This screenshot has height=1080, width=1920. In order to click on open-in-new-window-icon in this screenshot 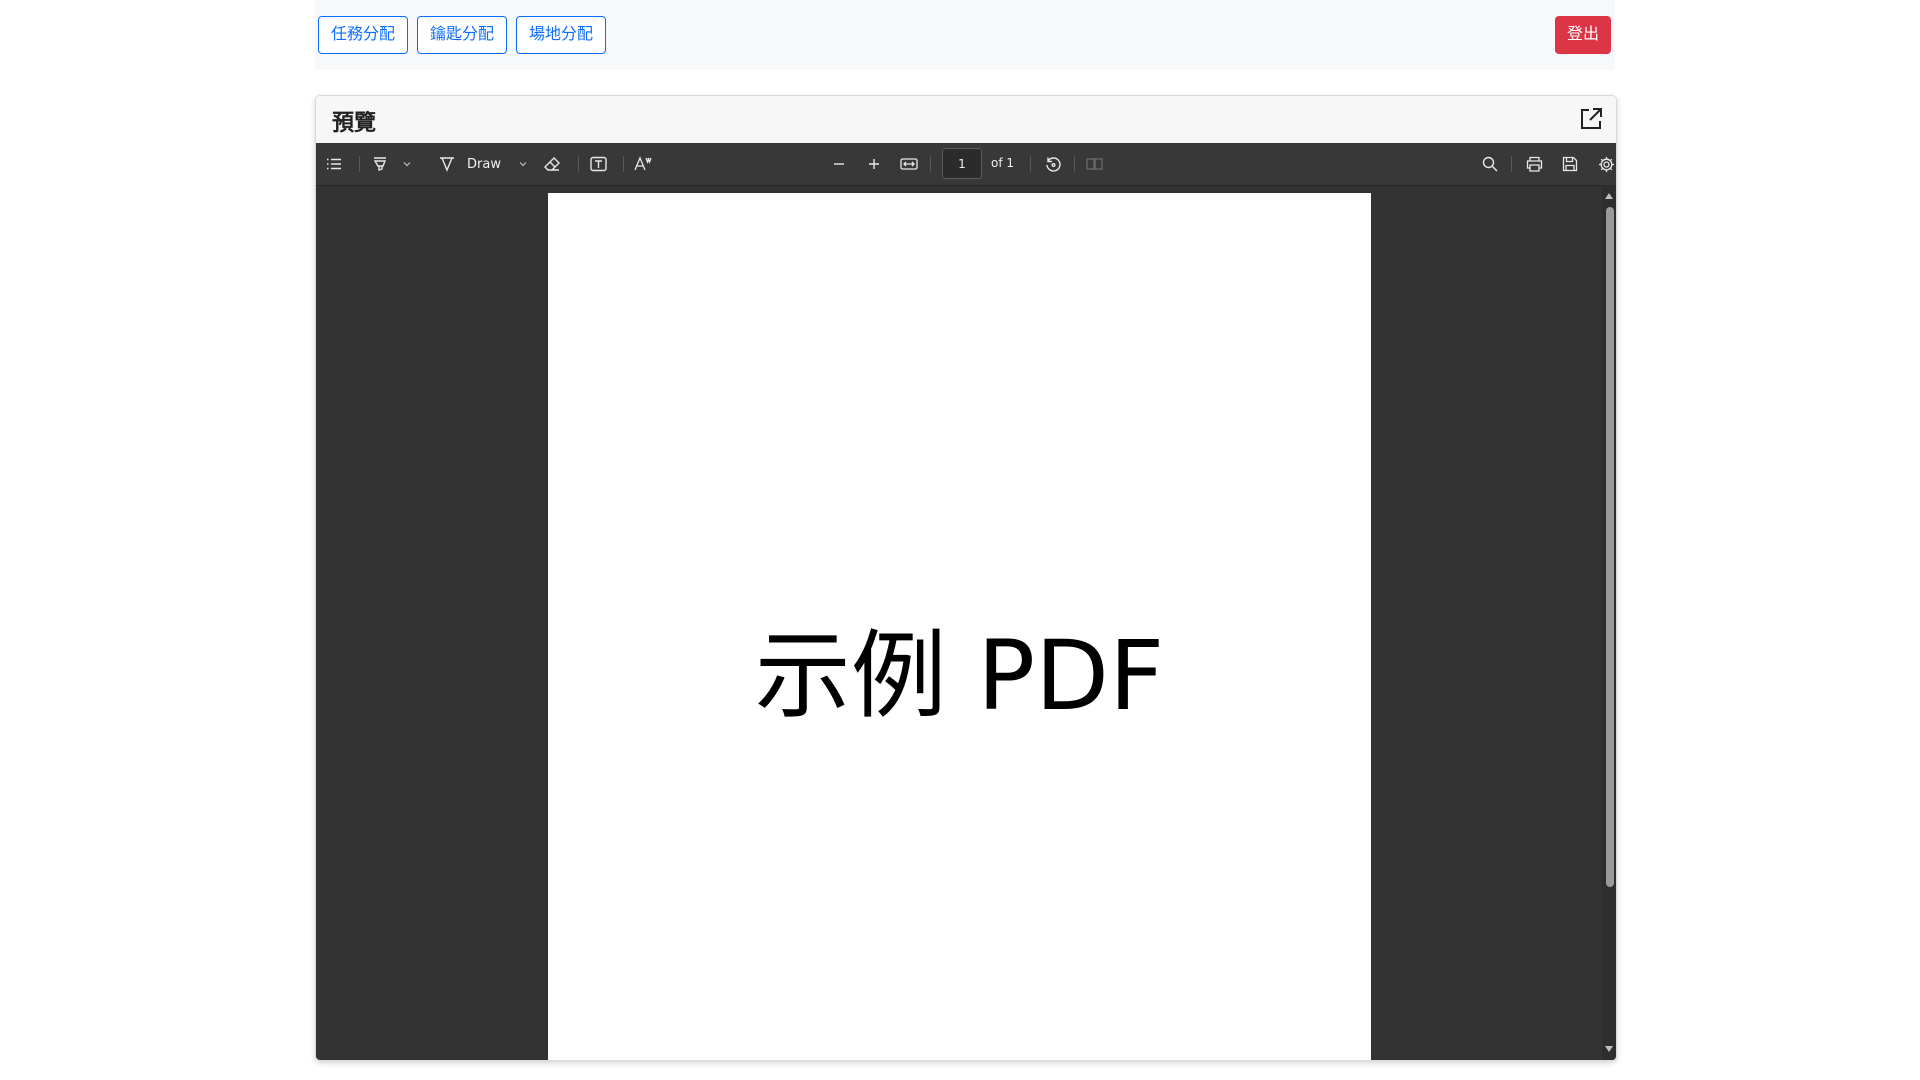, I will do `click(1591, 119)`.